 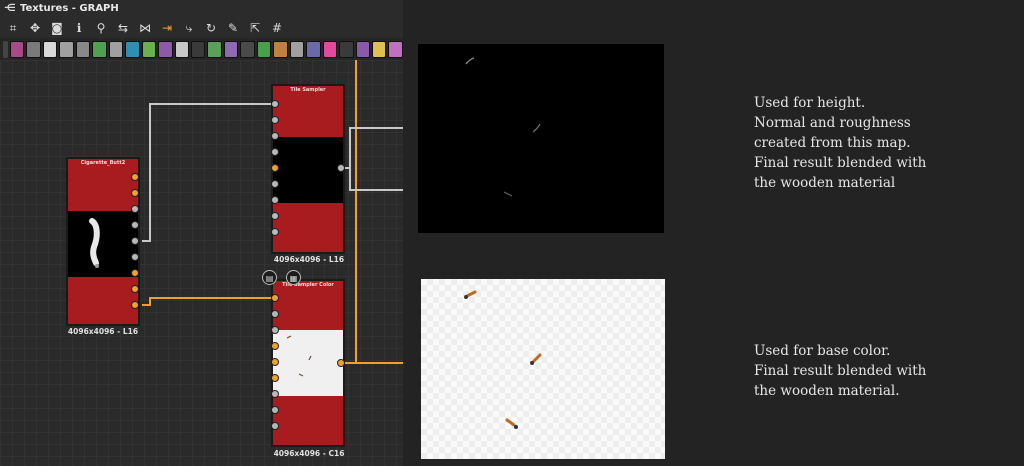 What do you see at coordinates (145, 28) in the screenshot?
I see `share-icon: ⋈` at bounding box center [145, 28].